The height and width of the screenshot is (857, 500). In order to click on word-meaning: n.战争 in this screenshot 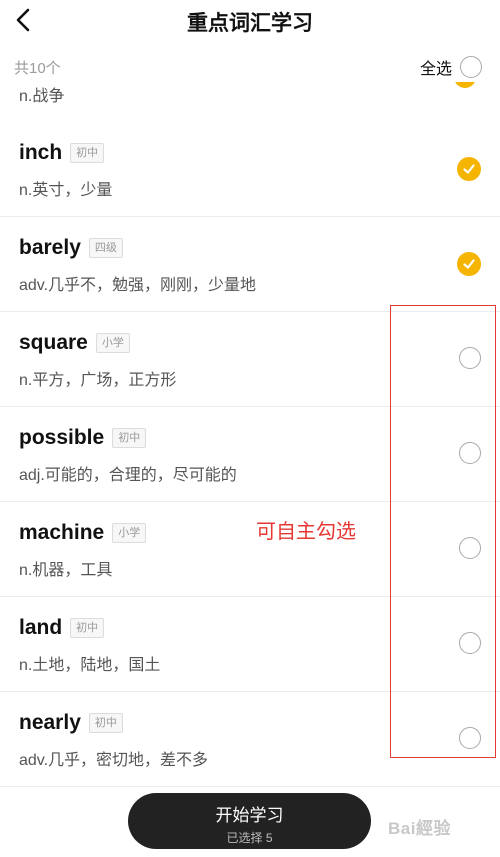, I will do `click(42, 96)`.